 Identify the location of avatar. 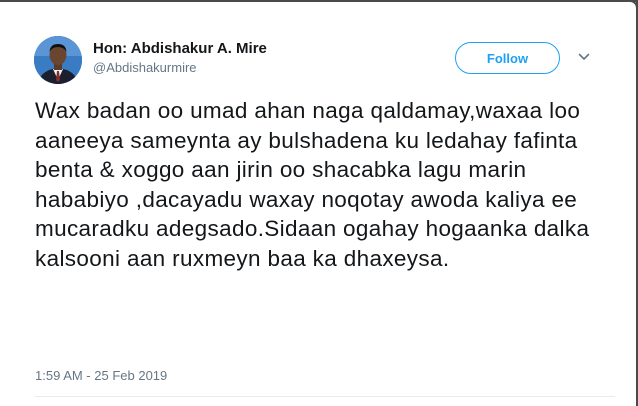
(58, 60).